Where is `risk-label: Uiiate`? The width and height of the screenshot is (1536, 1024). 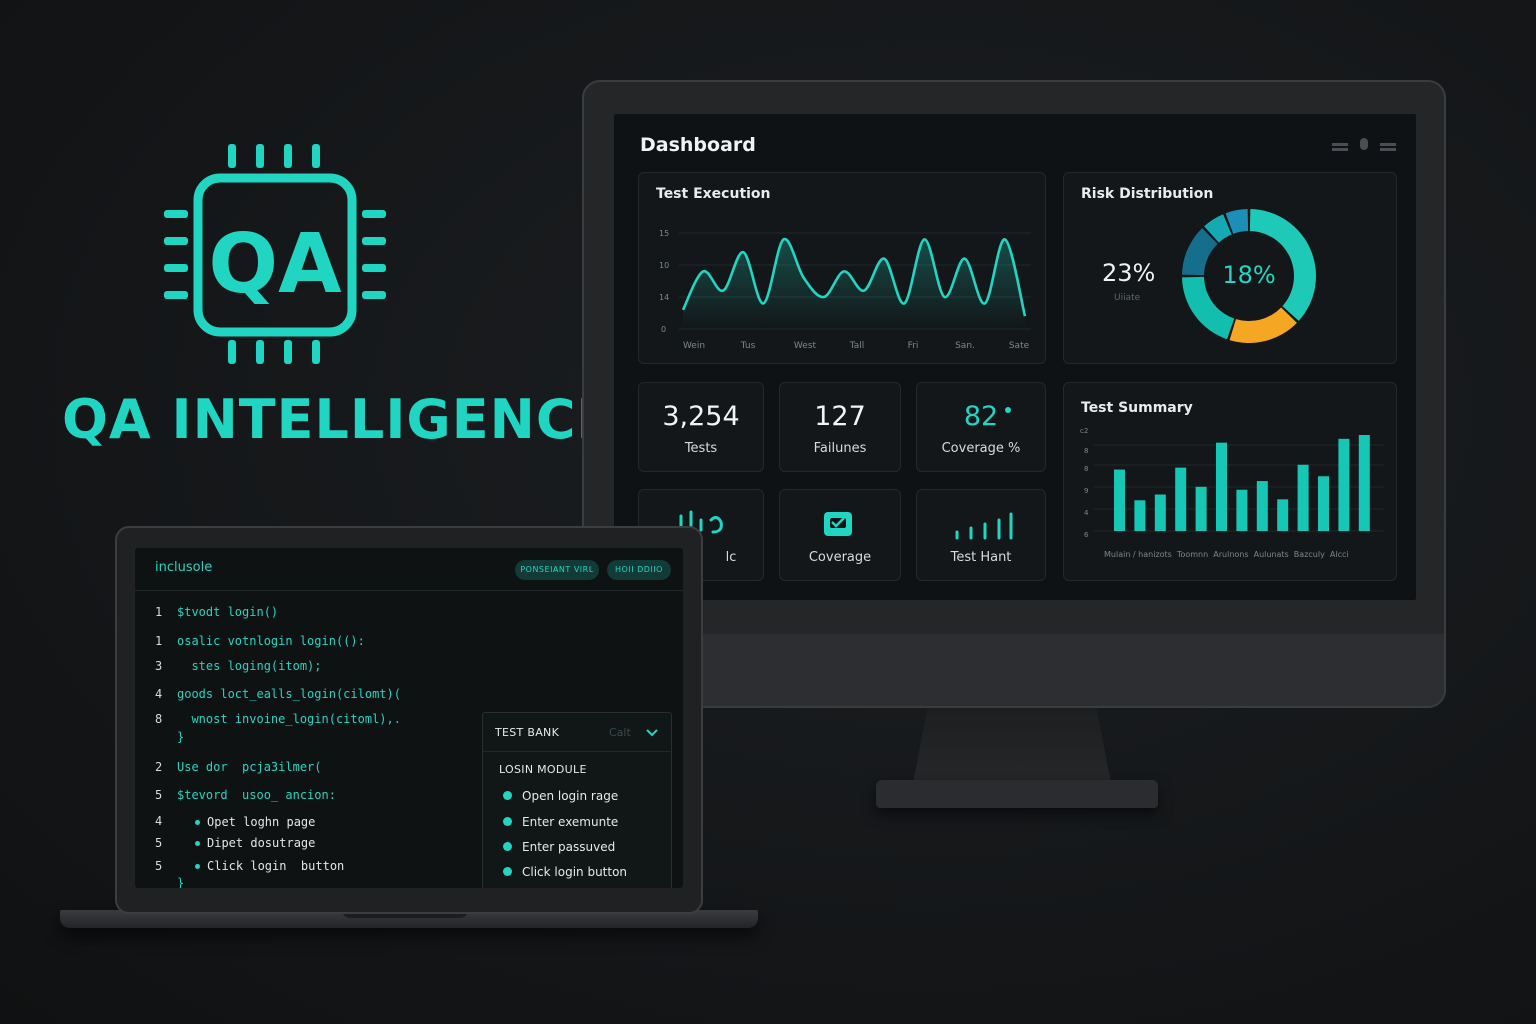 risk-label: Uiiate is located at coordinates (1127, 298).